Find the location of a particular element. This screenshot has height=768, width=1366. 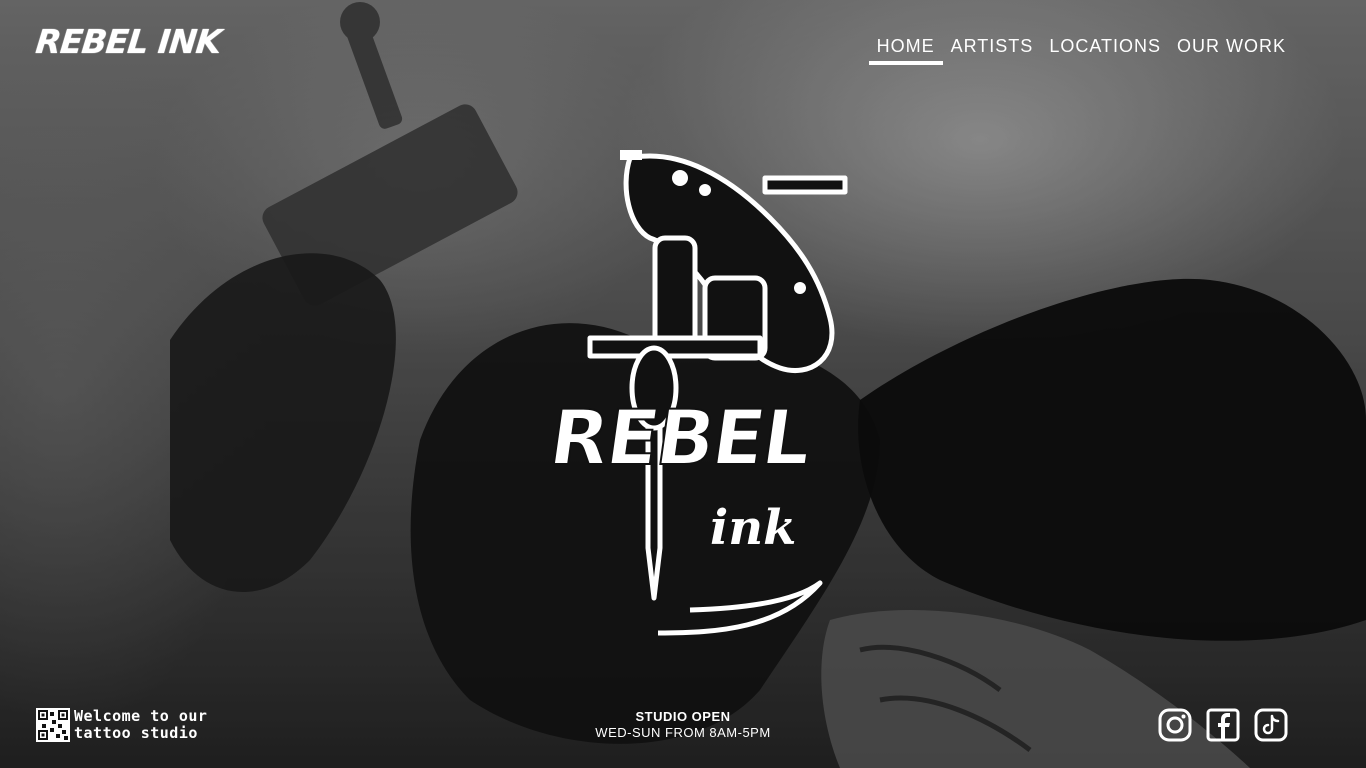

nav-item-our-work: OUR WORK is located at coordinates (1231, 48).